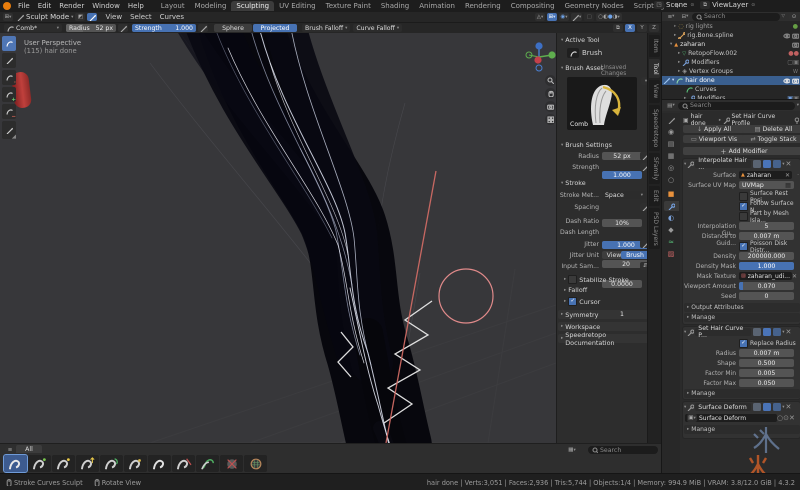 The height and width of the screenshot is (490, 800). What do you see at coordinates (757, 332) in the screenshot?
I see `mod2-editmode-toggle` at bounding box center [757, 332].